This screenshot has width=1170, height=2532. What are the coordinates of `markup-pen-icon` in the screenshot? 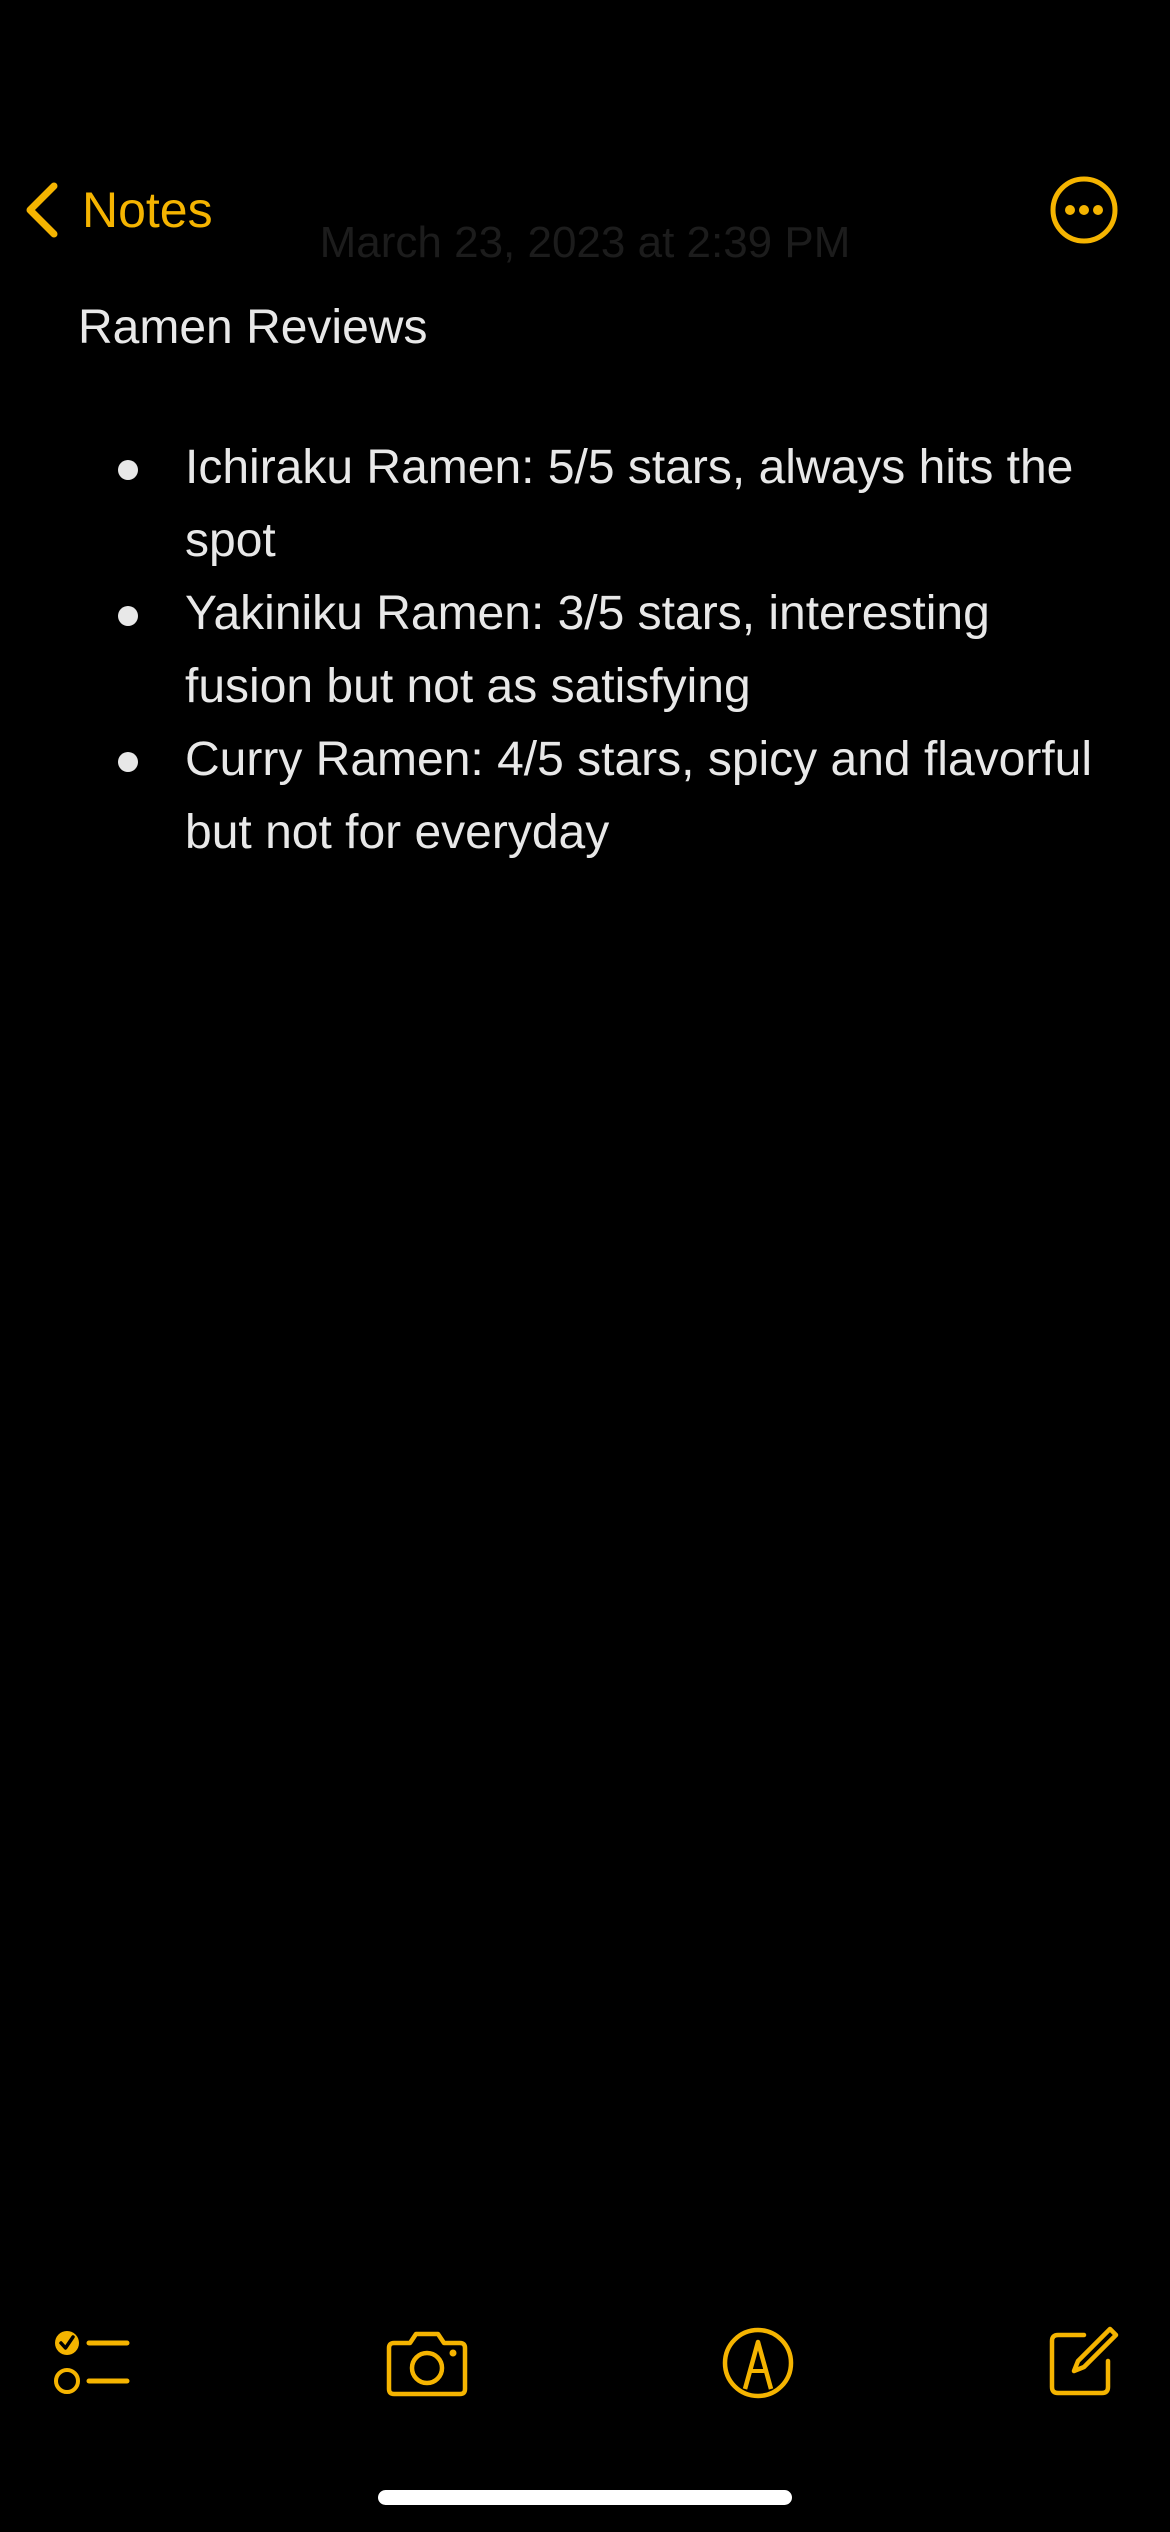 It's located at (758, 2365).